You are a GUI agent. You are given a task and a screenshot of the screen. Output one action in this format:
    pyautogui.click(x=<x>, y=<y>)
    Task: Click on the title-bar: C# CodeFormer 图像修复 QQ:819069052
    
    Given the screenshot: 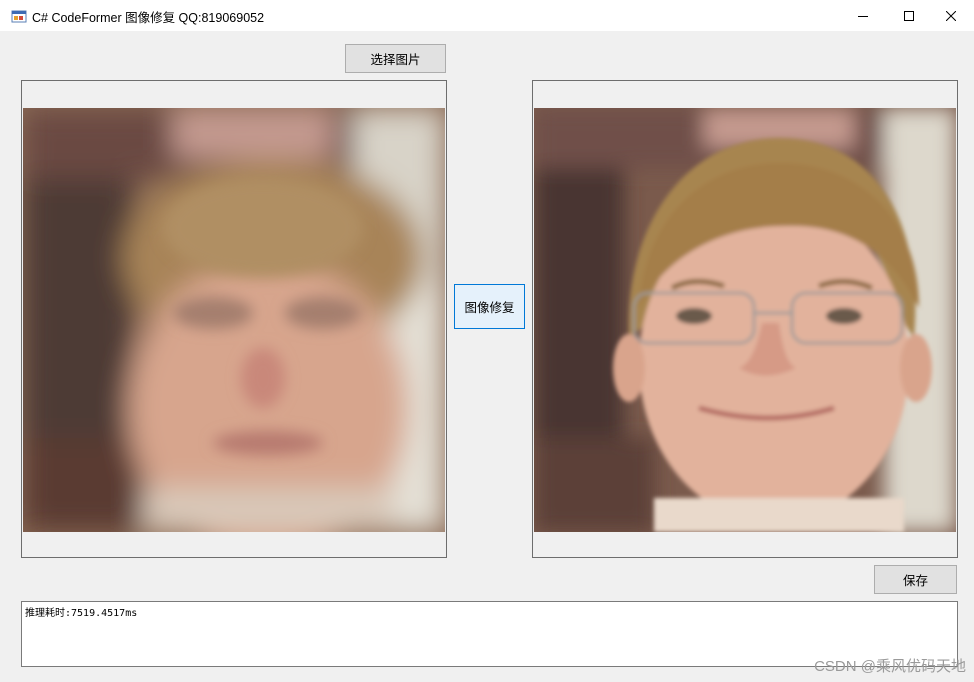 What is the action you would take?
    pyautogui.click(x=487, y=15)
    